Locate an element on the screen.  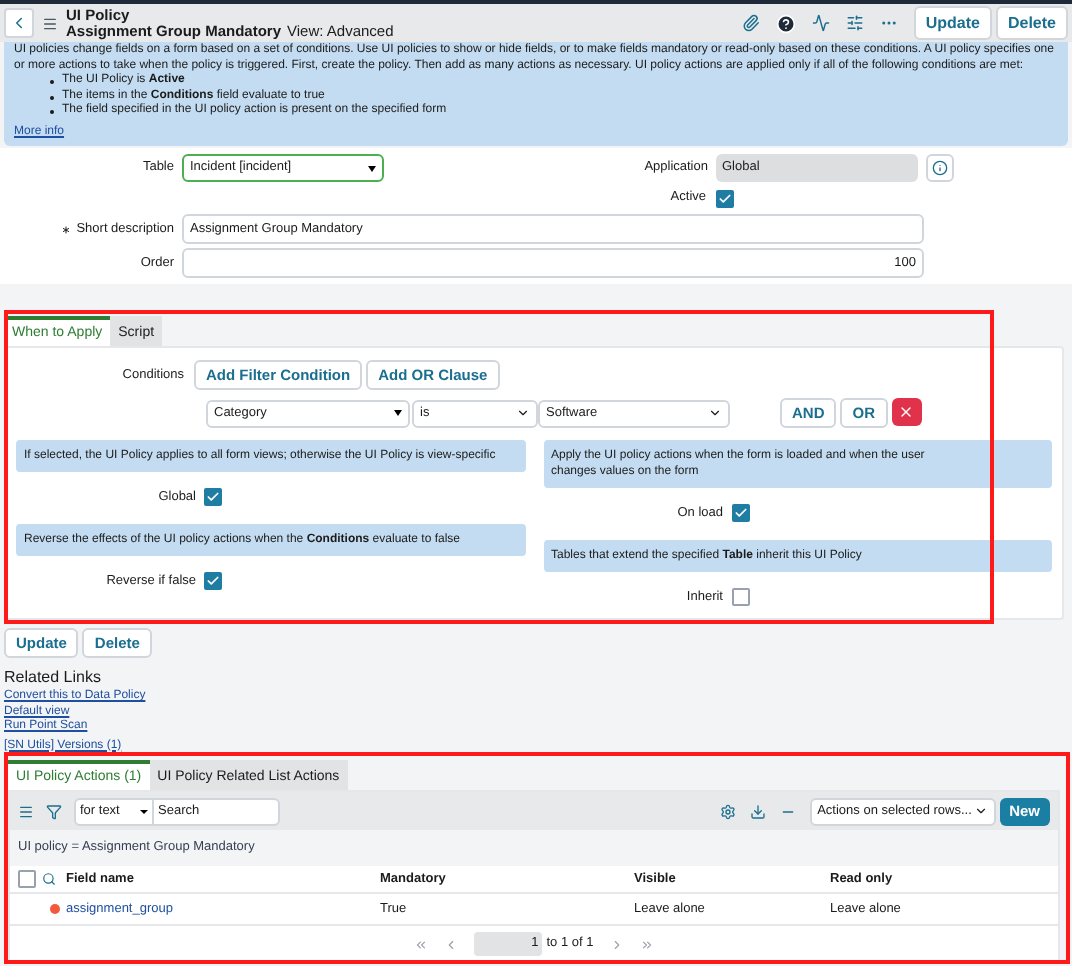
help-icon is located at coordinates (785, 23).